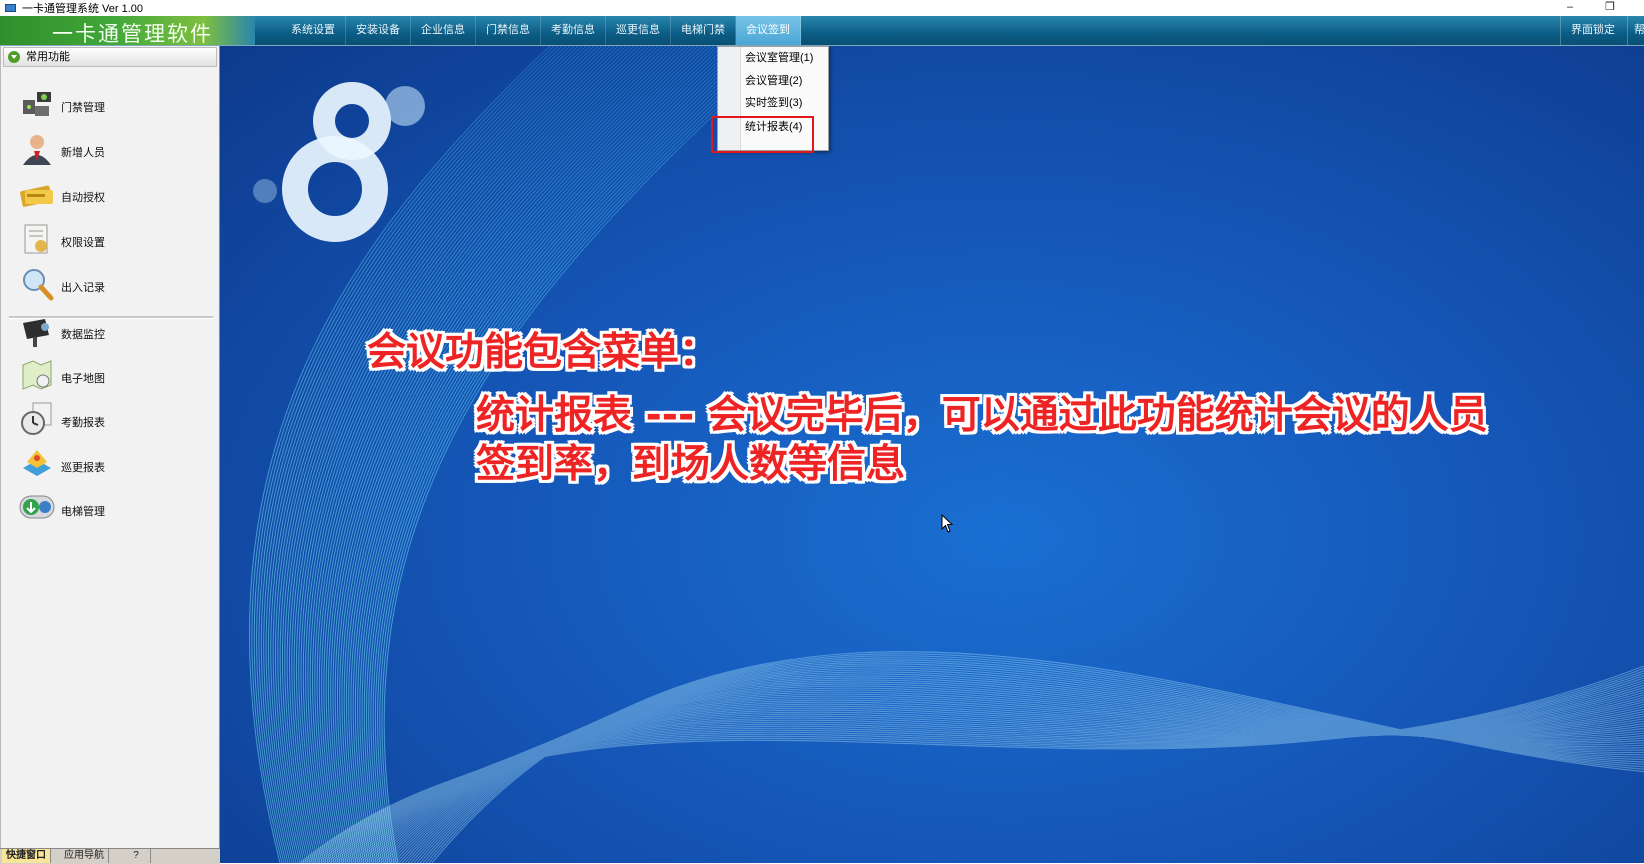  What do you see at coordinates (83, 468) in the screenshot?
I see `sidebar-item-label: 巡更报表` at bounding box center [83, 468].